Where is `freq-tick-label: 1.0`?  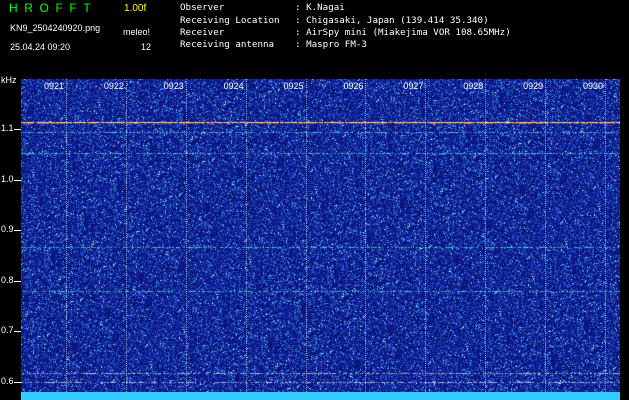
freq-tick-label: 1.0 is located at coordinates (7, 178).